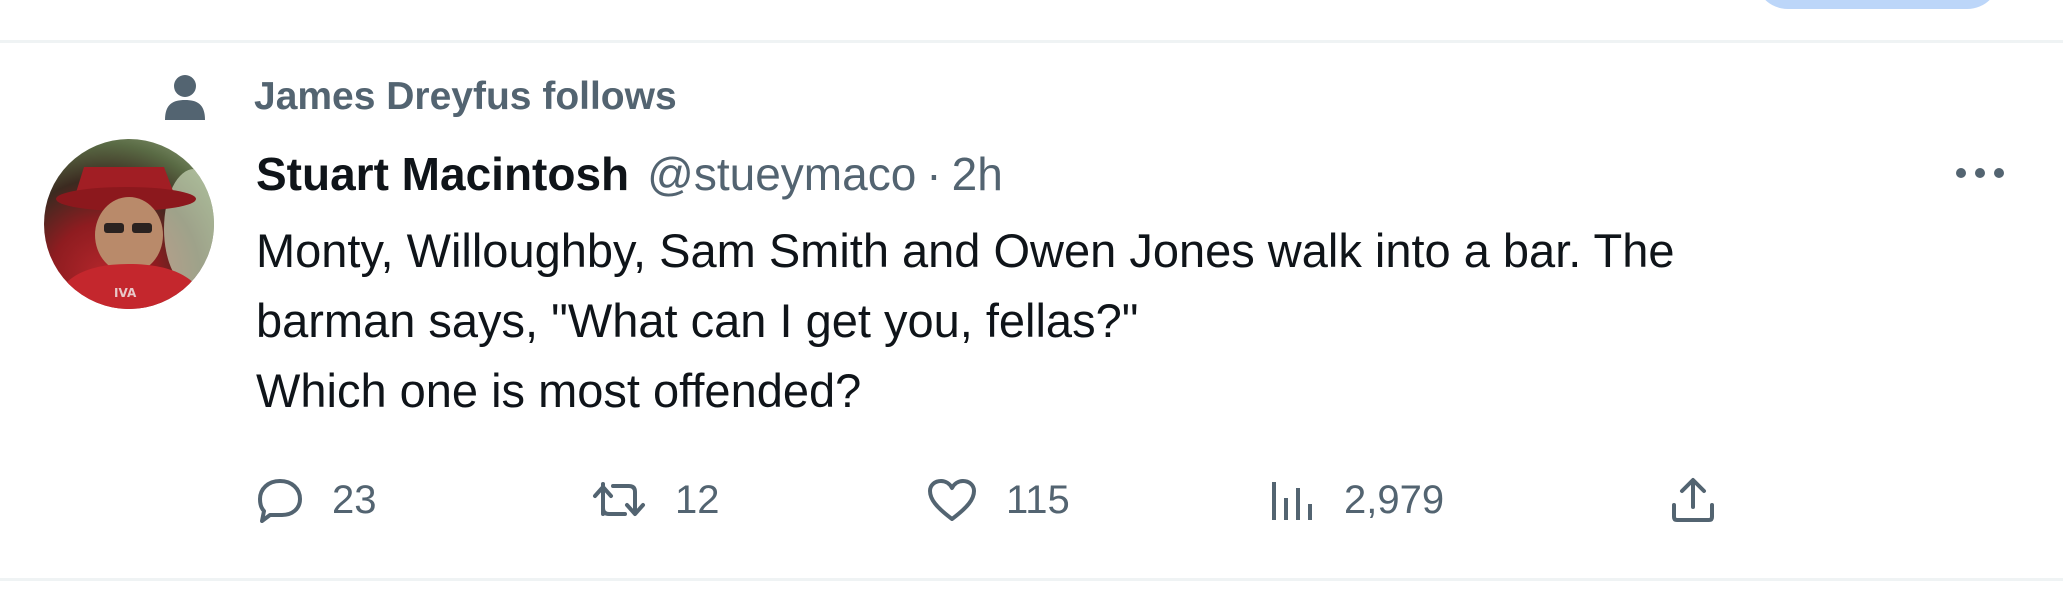  I want to click on tweet-actions: 23 12 115 2,979, so click(1006, 500).